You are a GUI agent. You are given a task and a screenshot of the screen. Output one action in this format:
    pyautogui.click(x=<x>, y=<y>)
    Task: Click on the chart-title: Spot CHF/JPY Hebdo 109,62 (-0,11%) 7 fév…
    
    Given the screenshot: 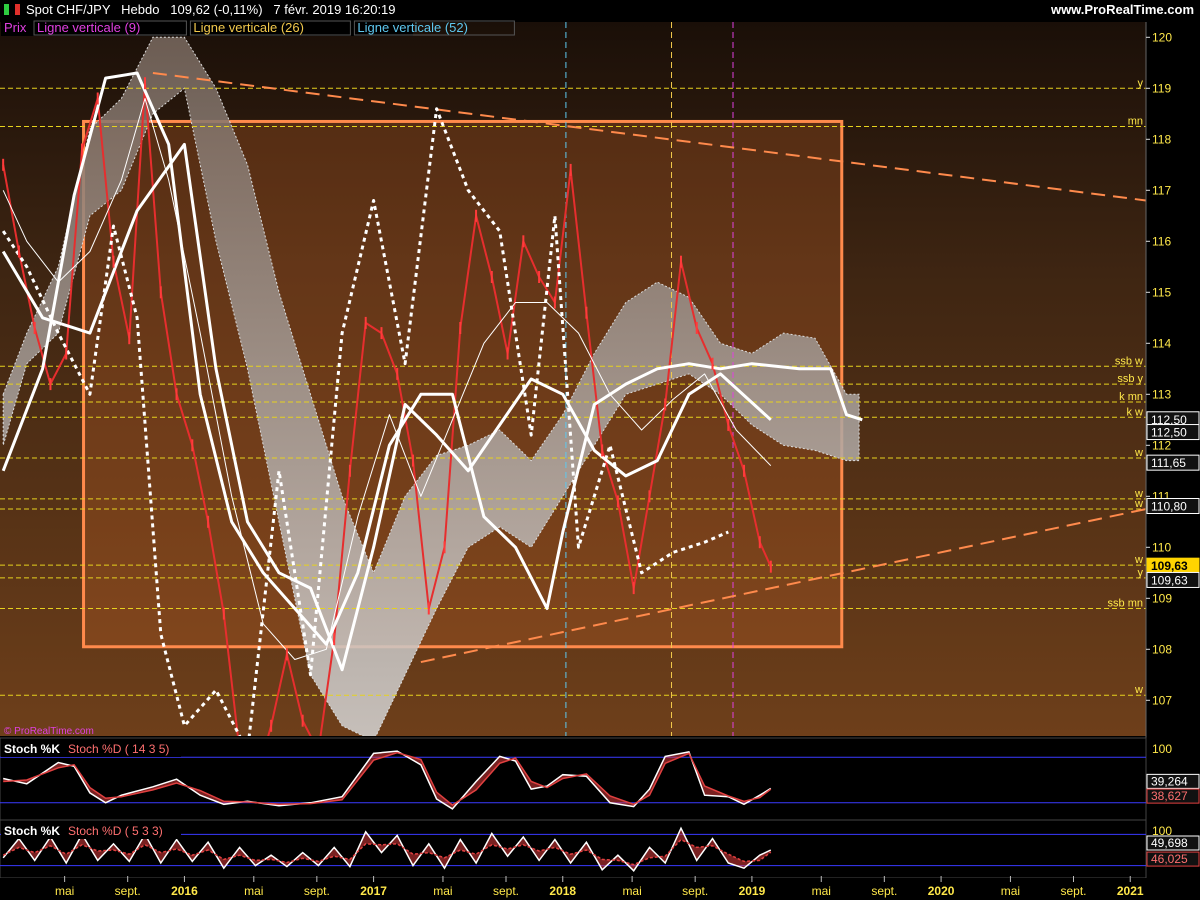 What is the action you would take?
    pyautogui.click(x=200, y=9)
    